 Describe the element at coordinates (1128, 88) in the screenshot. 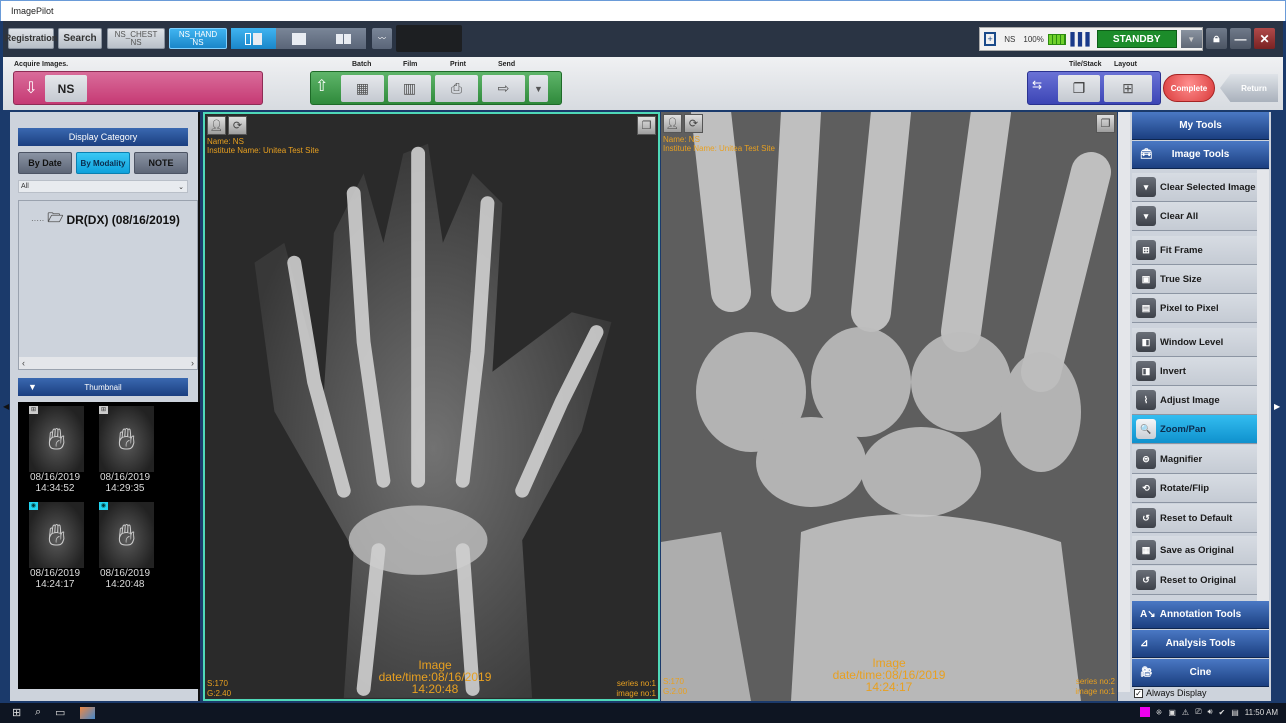

I see `layout-button: ⊞` at that location.